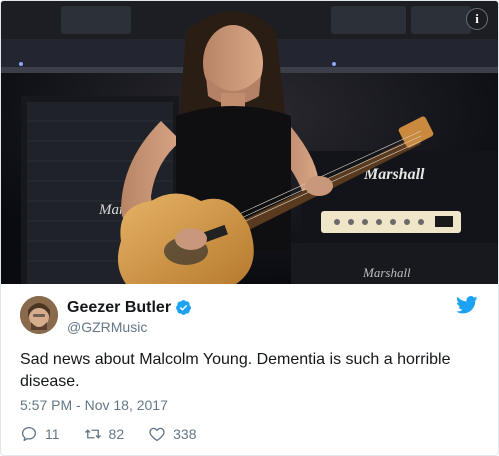 This screenshot has width=499, height=456. What do you see at coordinates (94, 405) in the screenshot?
I see `tweet-timestamp: 5:57 PM - Nov 18, 2017` at bounding box center [94, 405].